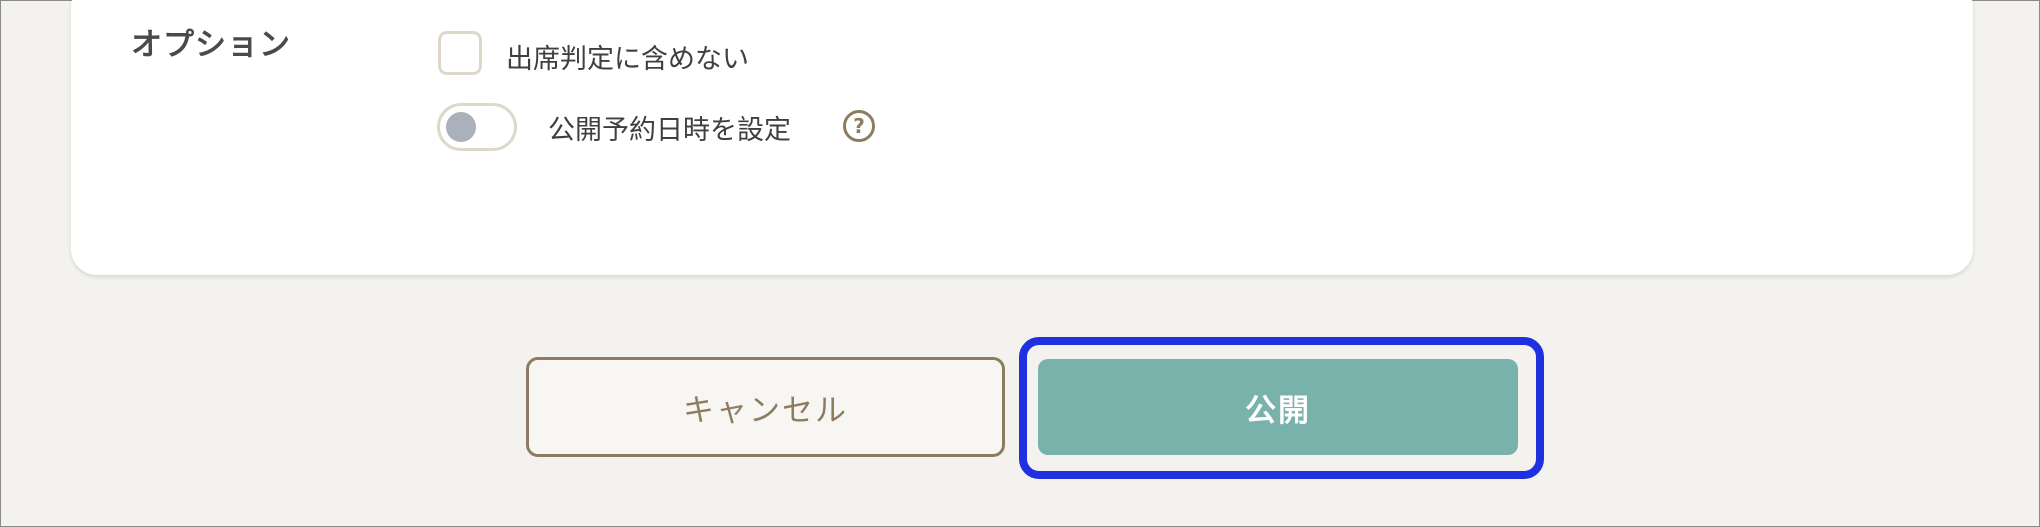  I want to click on question-circle-icon: ?, so click(859, 126).